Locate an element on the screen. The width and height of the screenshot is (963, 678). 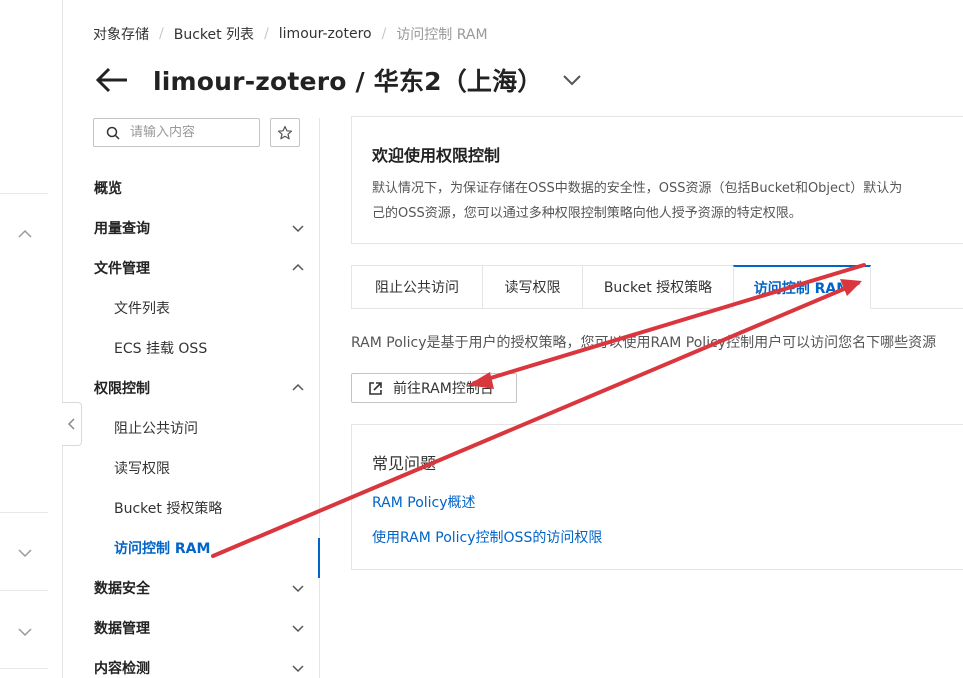
sidebar-item-label: 用量查询 is located at coordinates (122, 229).